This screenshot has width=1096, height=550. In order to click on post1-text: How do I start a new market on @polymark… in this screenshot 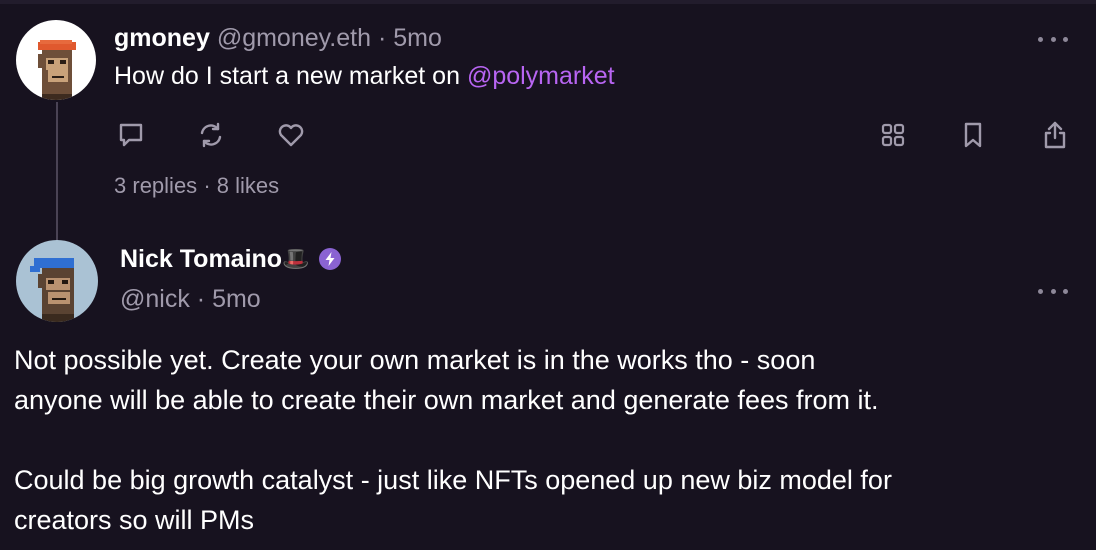, I will do `click(364, 76)`.